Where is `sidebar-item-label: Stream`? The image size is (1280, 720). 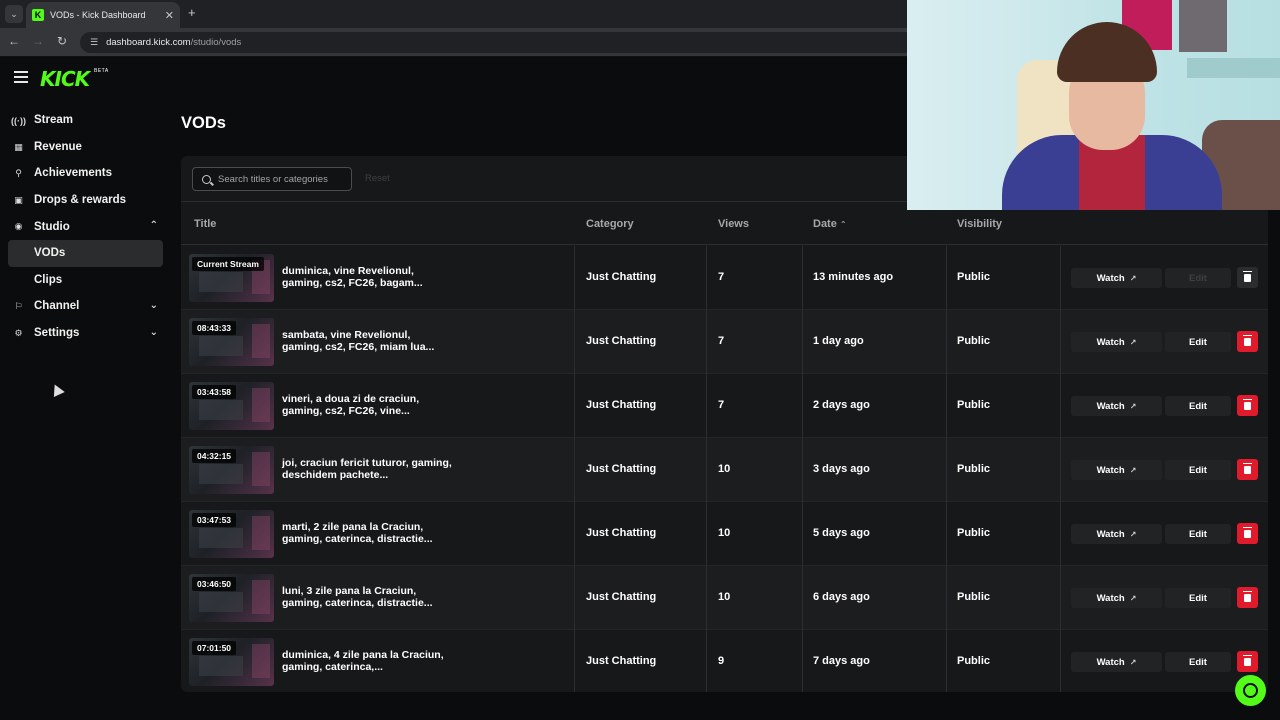 sidebar-item-label: Stream is located at coordinates (53, 120).